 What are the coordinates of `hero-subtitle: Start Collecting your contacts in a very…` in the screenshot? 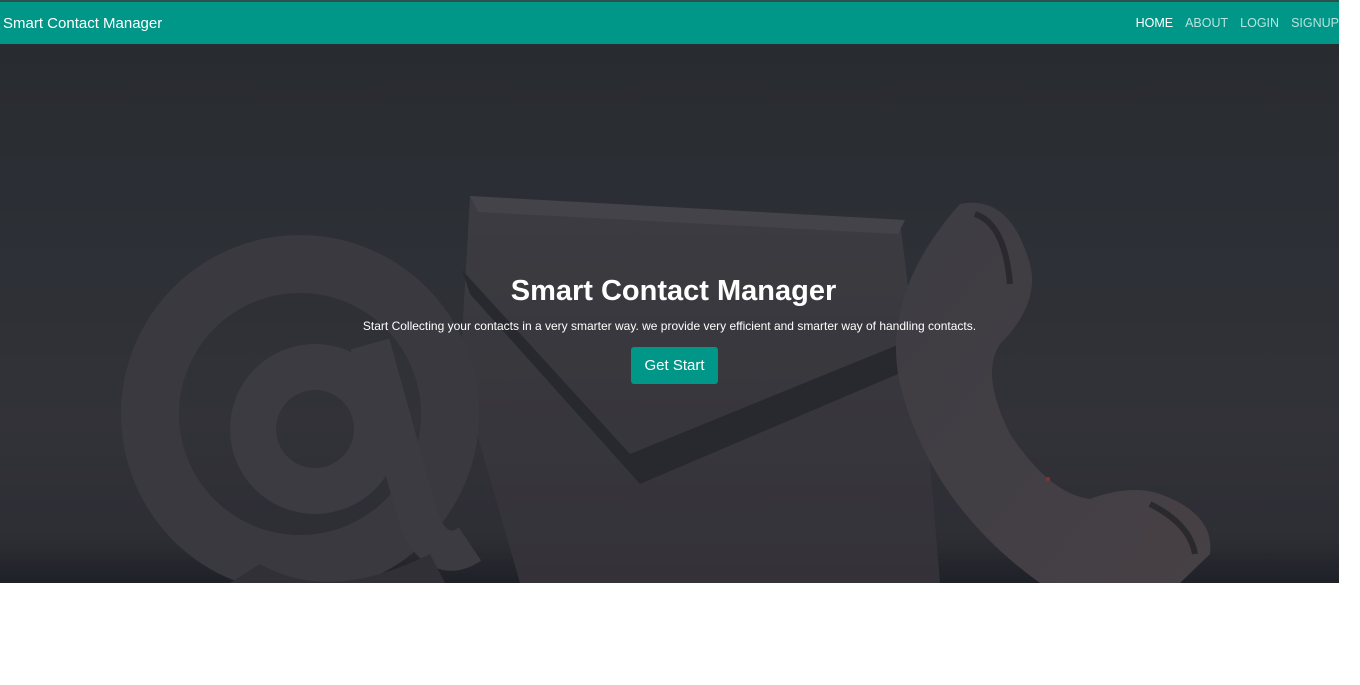 It's located at (669, 326).